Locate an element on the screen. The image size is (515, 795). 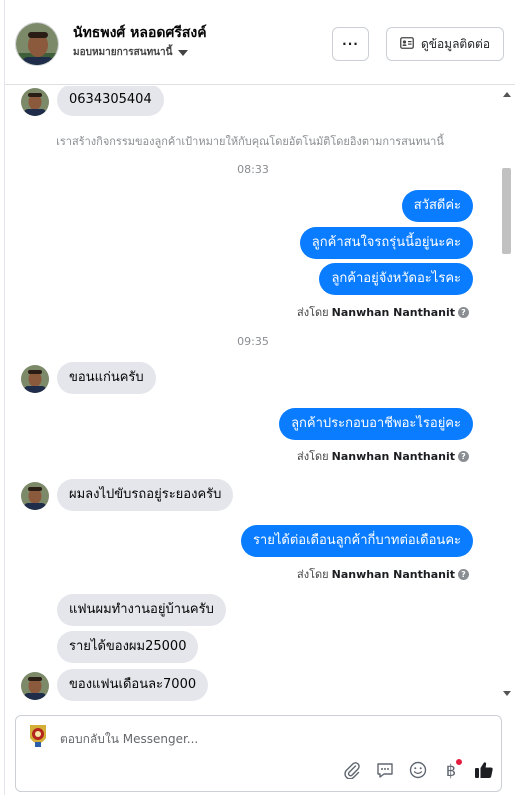
timestamp: 09:35 is located at coordinates (253, 341).